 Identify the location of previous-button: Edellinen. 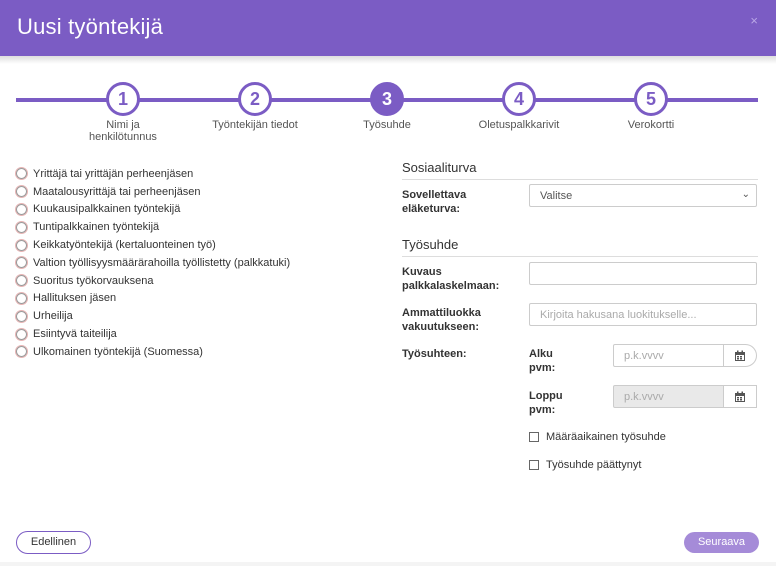
(53, 542).